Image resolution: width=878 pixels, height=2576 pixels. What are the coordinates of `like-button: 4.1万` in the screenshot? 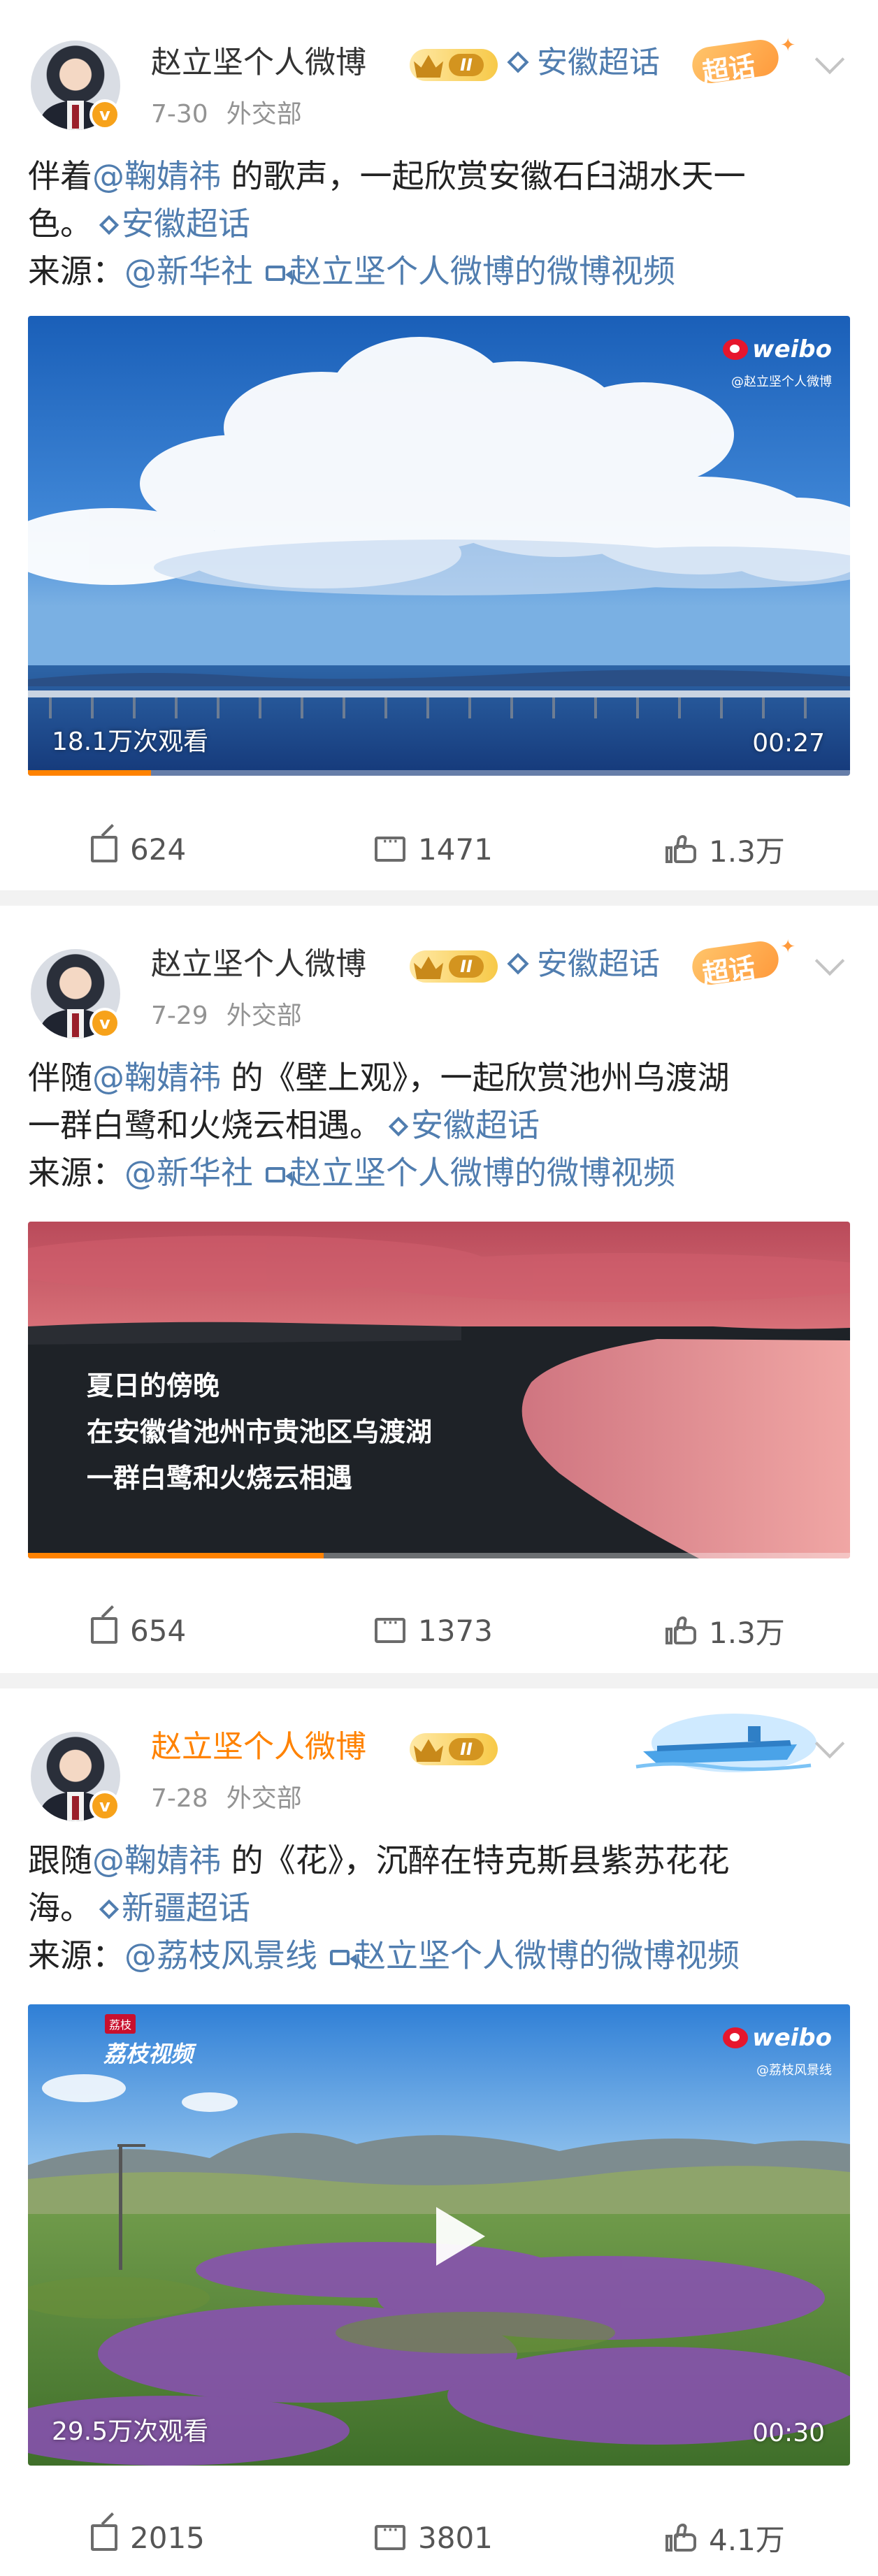 It's located at (725, 2537).